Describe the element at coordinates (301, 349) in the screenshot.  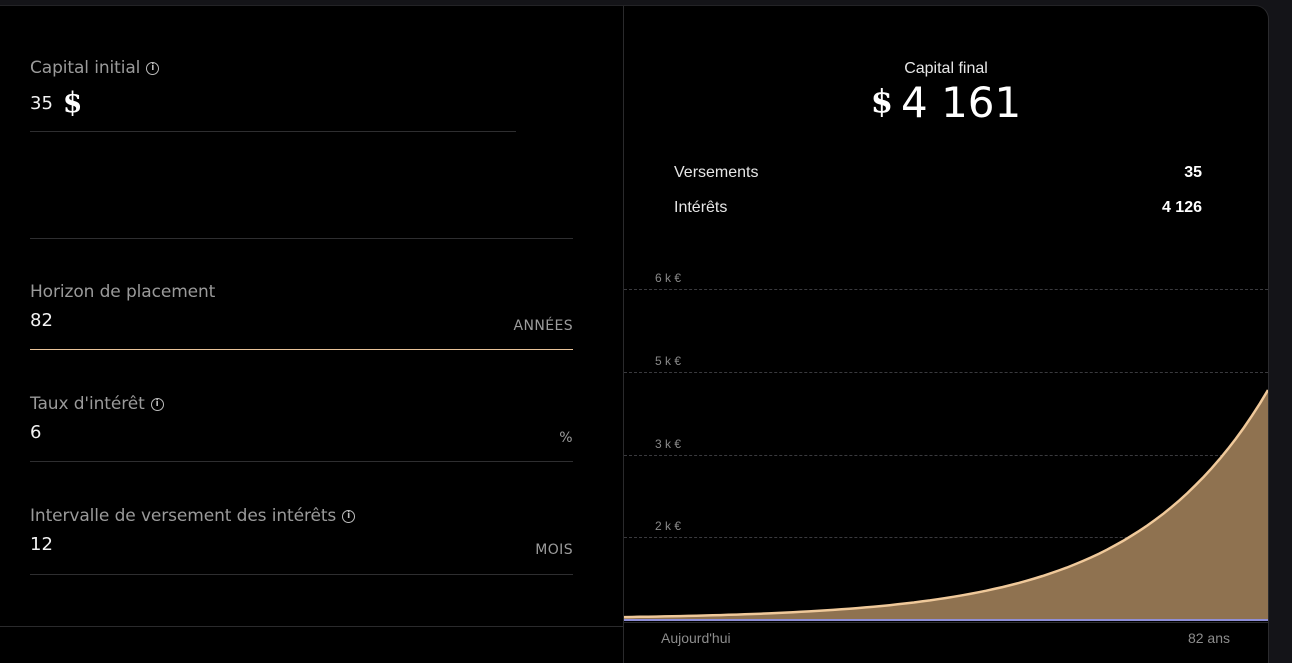
I see `horizon-underline` at that location.